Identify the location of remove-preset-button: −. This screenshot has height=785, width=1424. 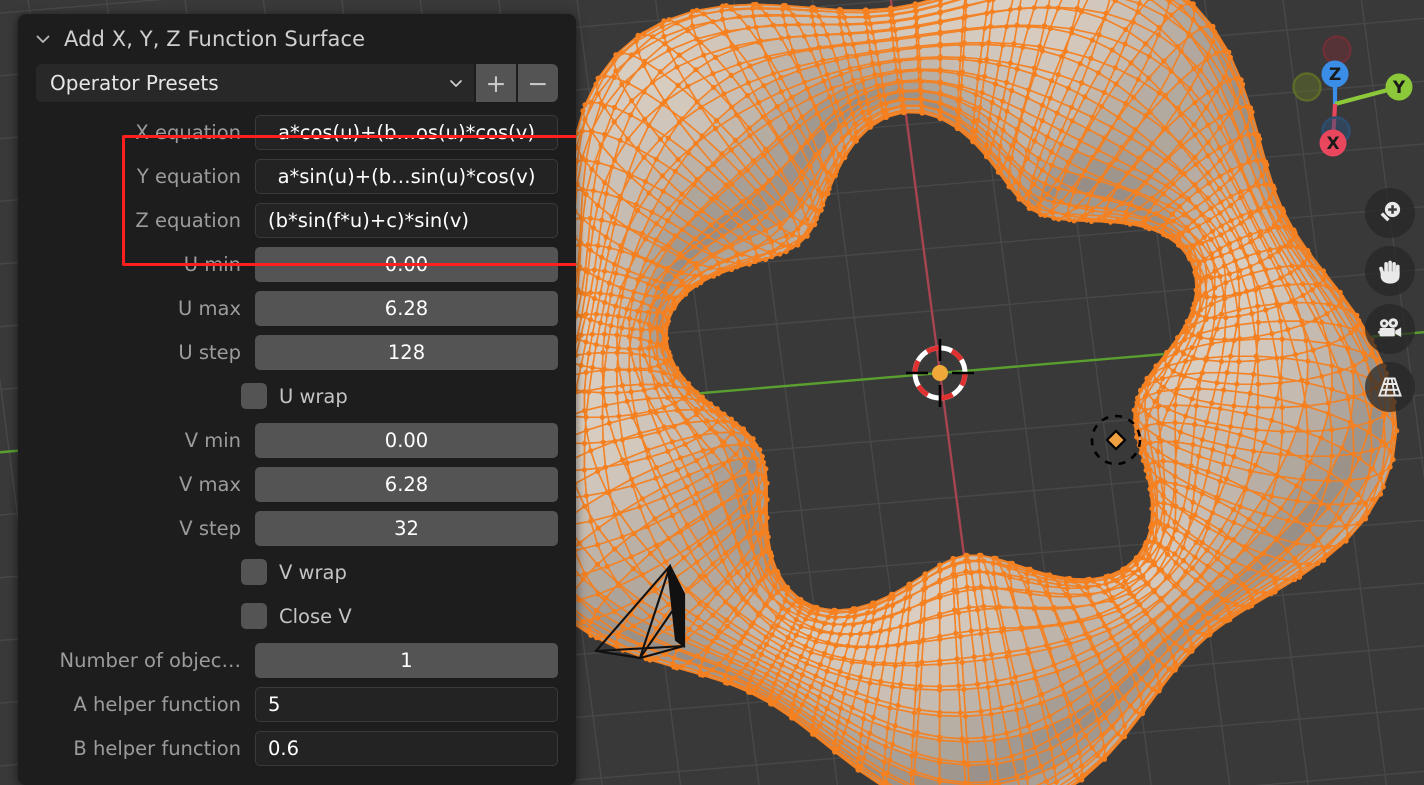
(538, 83).